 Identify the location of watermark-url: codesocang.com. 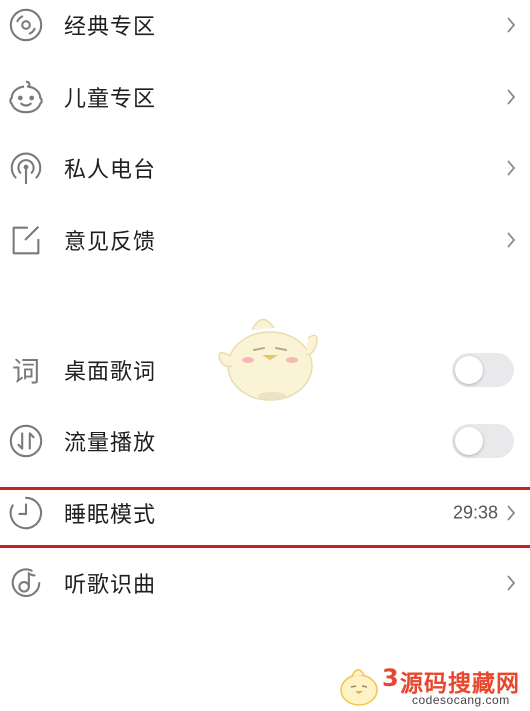
(461, 700).